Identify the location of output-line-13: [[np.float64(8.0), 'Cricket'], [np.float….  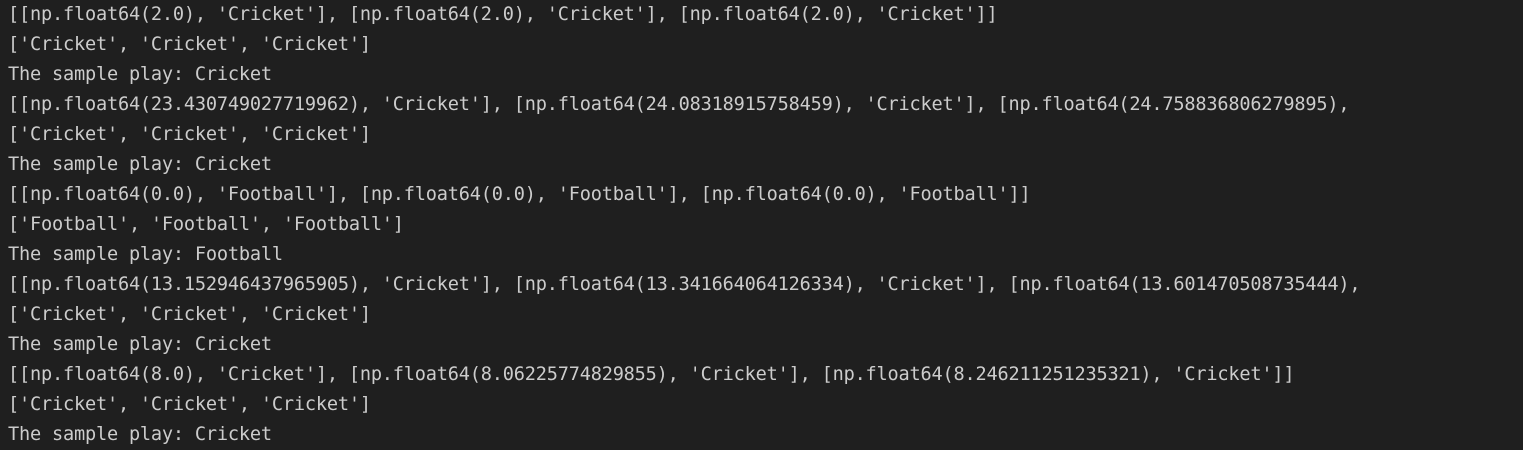
(651, 374).